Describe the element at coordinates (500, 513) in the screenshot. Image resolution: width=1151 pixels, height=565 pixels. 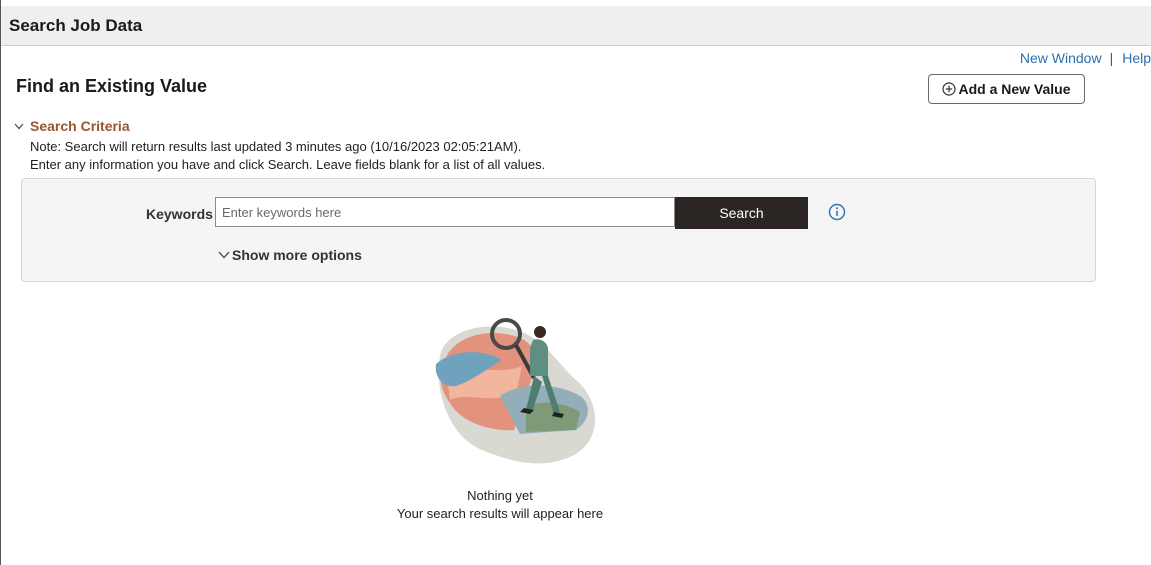
I see `empty-state-subtitle: Your search results will appear here` at that location.